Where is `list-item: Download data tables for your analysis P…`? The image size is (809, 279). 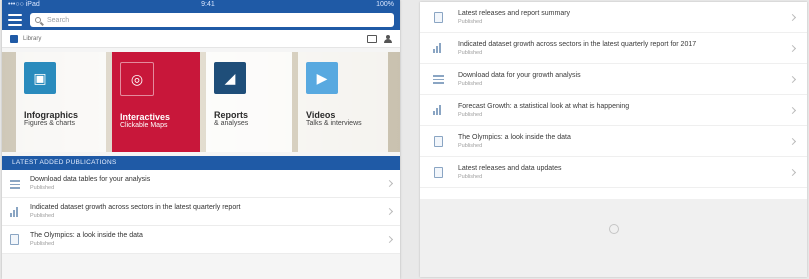 list-item: Download data tables for your analysis P… is located at coordinates (201, 184).